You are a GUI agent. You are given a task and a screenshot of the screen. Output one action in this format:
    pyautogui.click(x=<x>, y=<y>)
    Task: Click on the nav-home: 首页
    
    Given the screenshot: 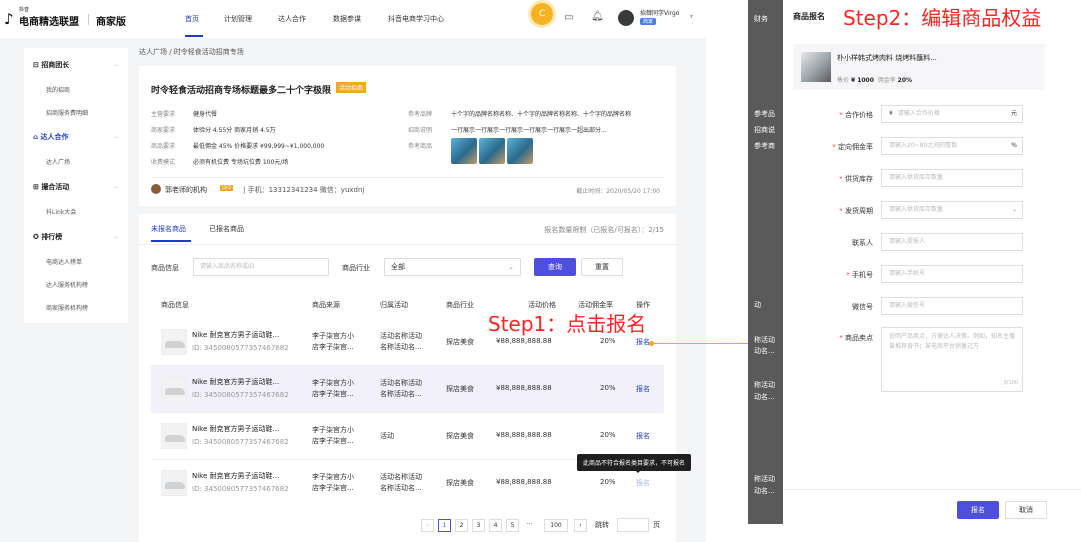 What is the action you would take?
    pyautogui.click(x=192, y=19)
    